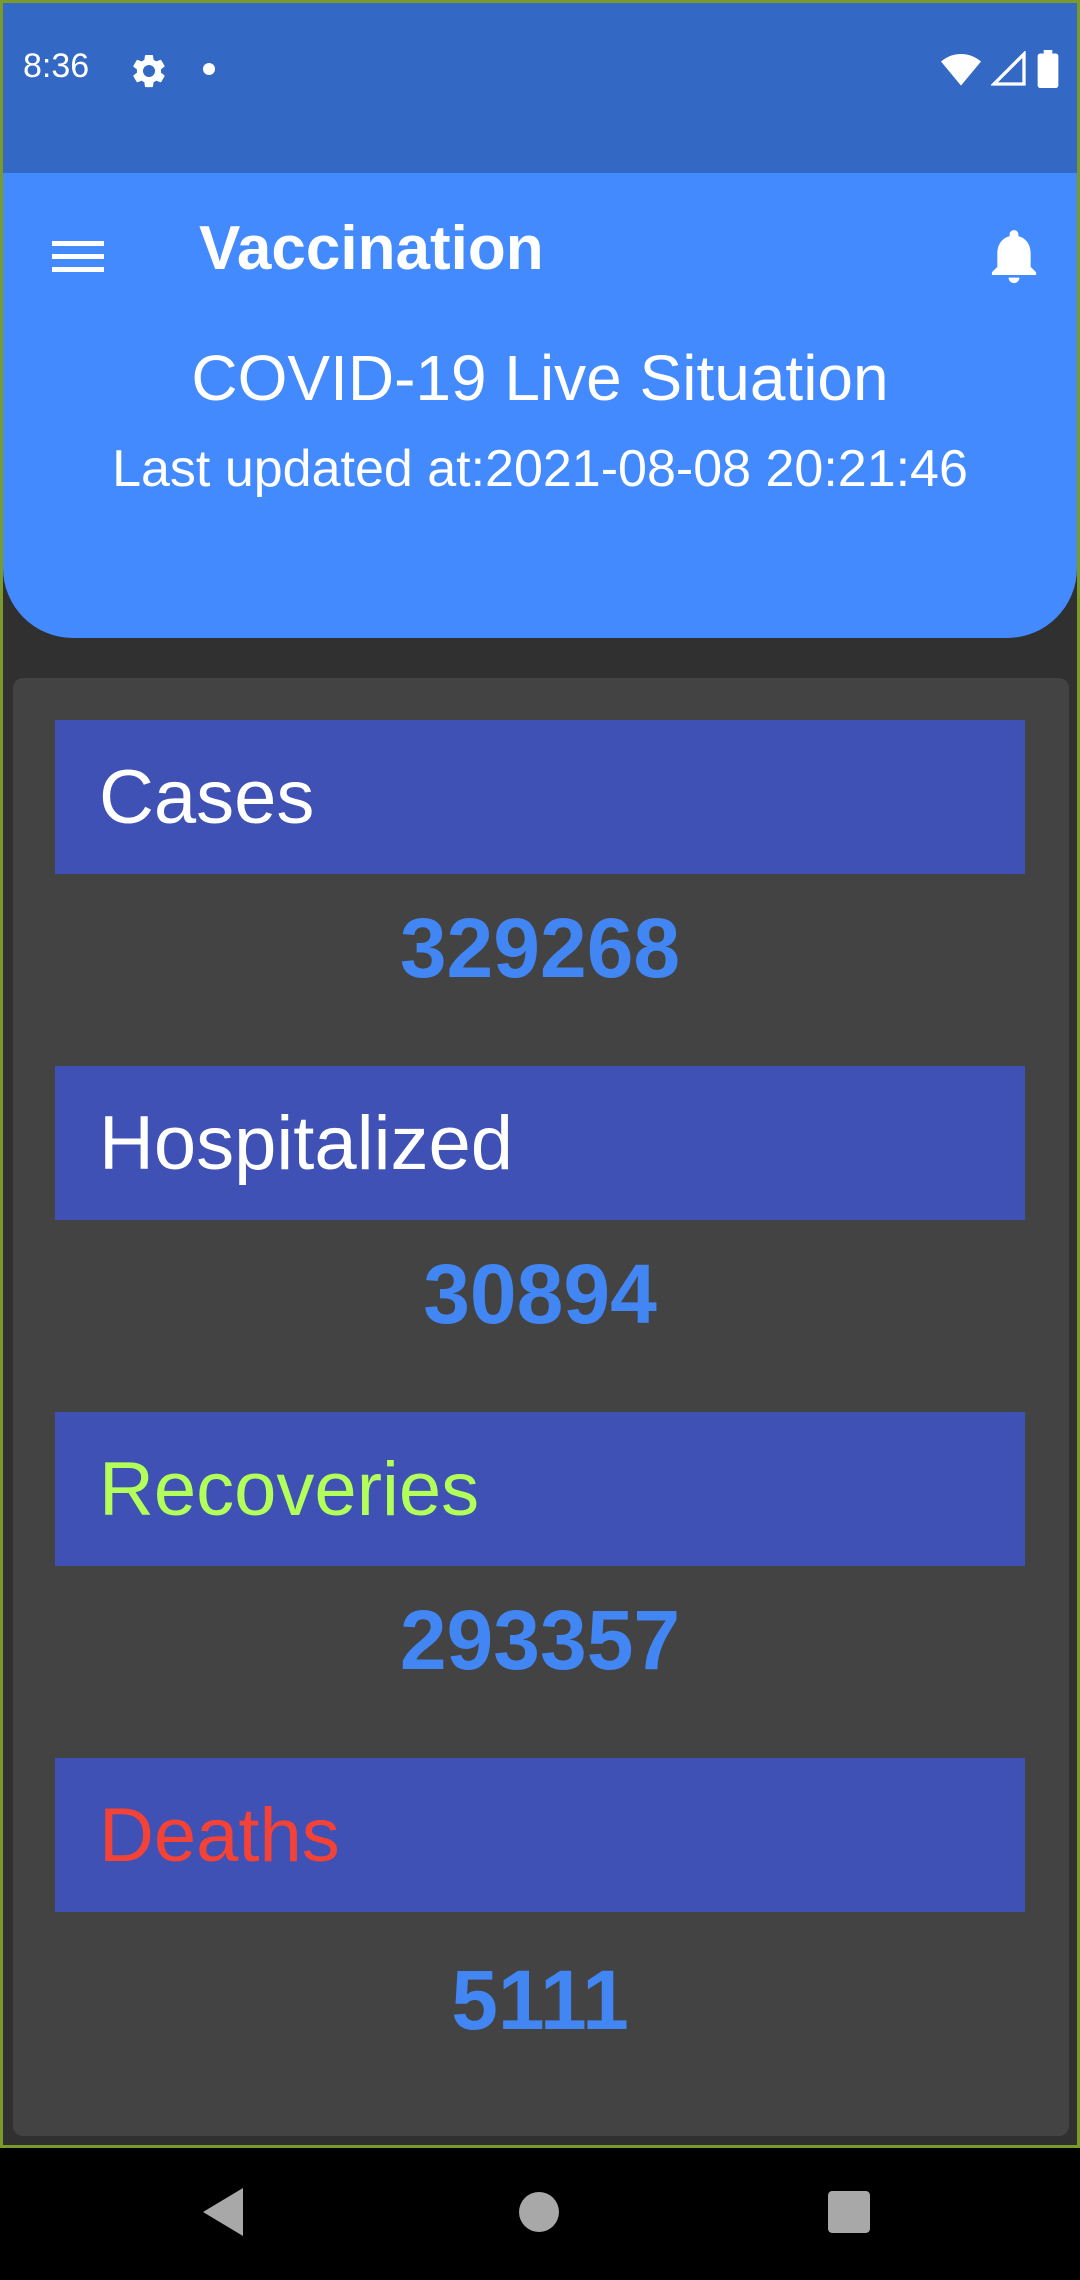 The width and height of the screenshot is (1080, 2280). Describe the element at coordinates (540, 797) in the screenshot. I see `stat-label-bar: Cases` at that location.